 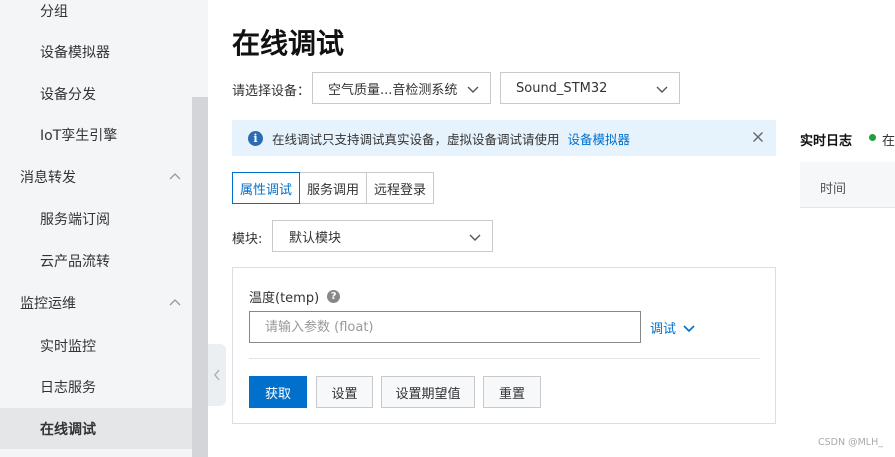 I want to click on log-table-header, so click(x=847, y=185).